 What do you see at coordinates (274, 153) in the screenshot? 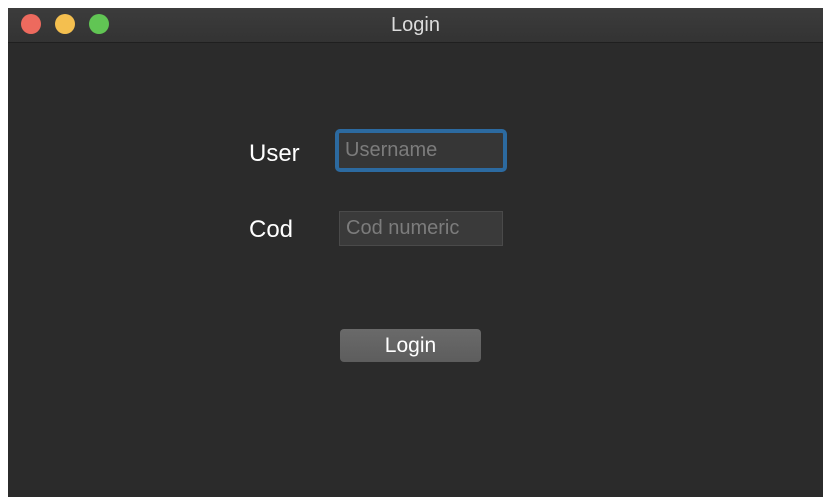
I see `user-label: User` at bounding box center [274, 153].